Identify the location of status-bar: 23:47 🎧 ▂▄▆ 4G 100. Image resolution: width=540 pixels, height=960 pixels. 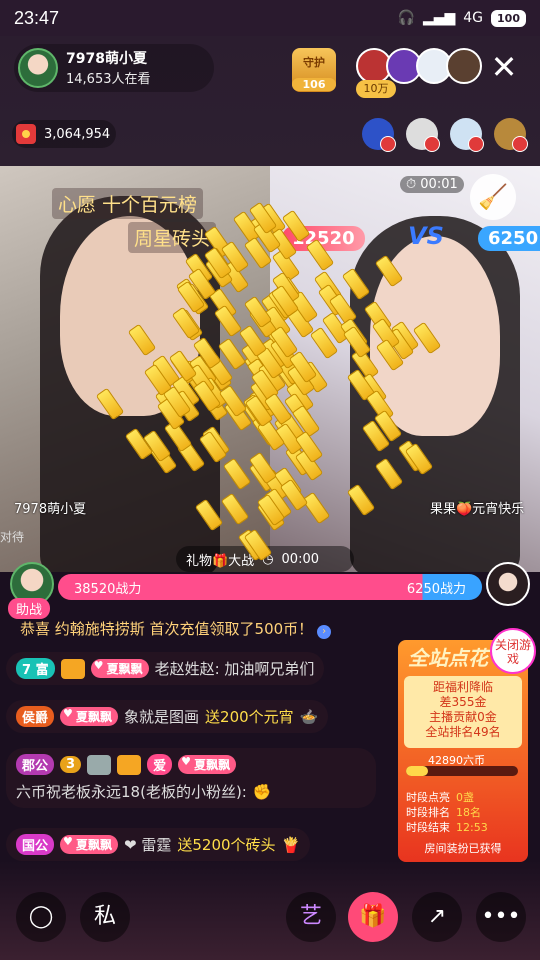
(270, 18).